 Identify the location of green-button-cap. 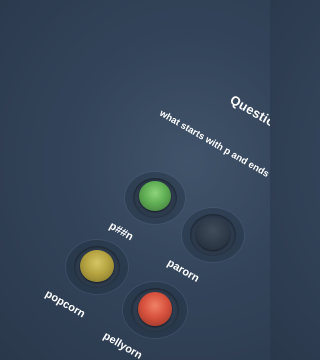
(155, 196).